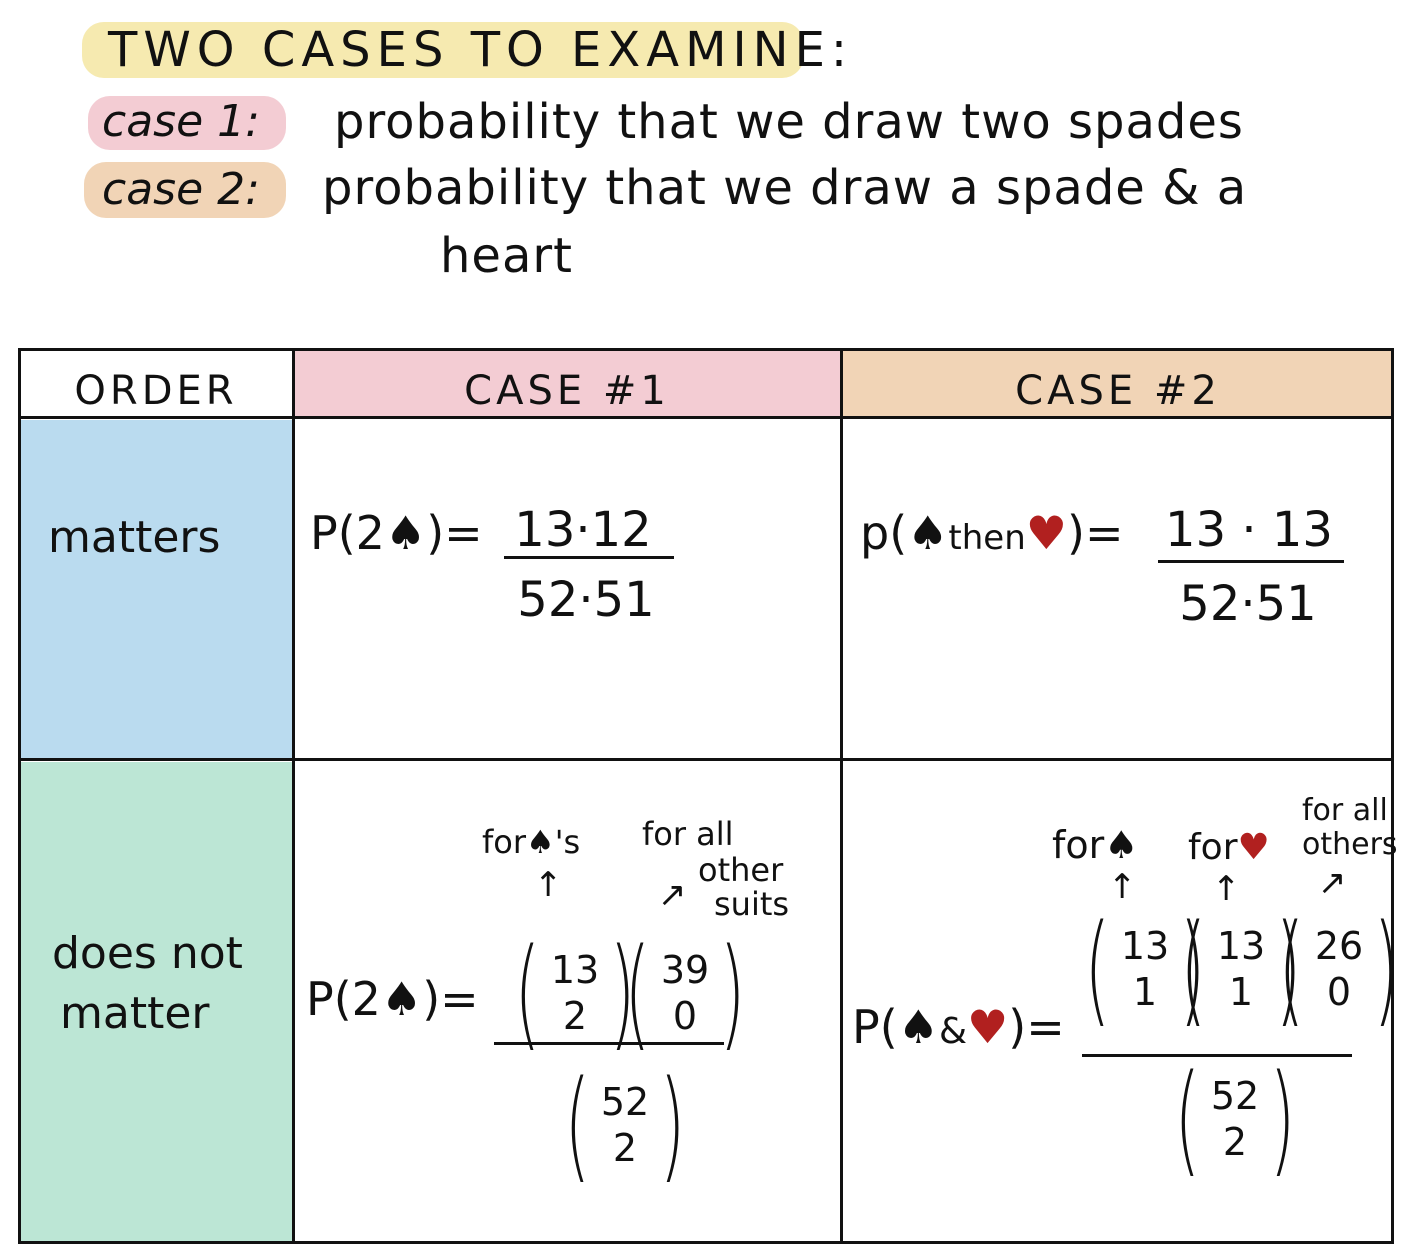 The width and height of the screenshot is (1416, 1255). What do you see at coordinates (1095, 845) in the screenshot?
I see `c2-note-spade: for♠` at bounding box center [1095, 845].